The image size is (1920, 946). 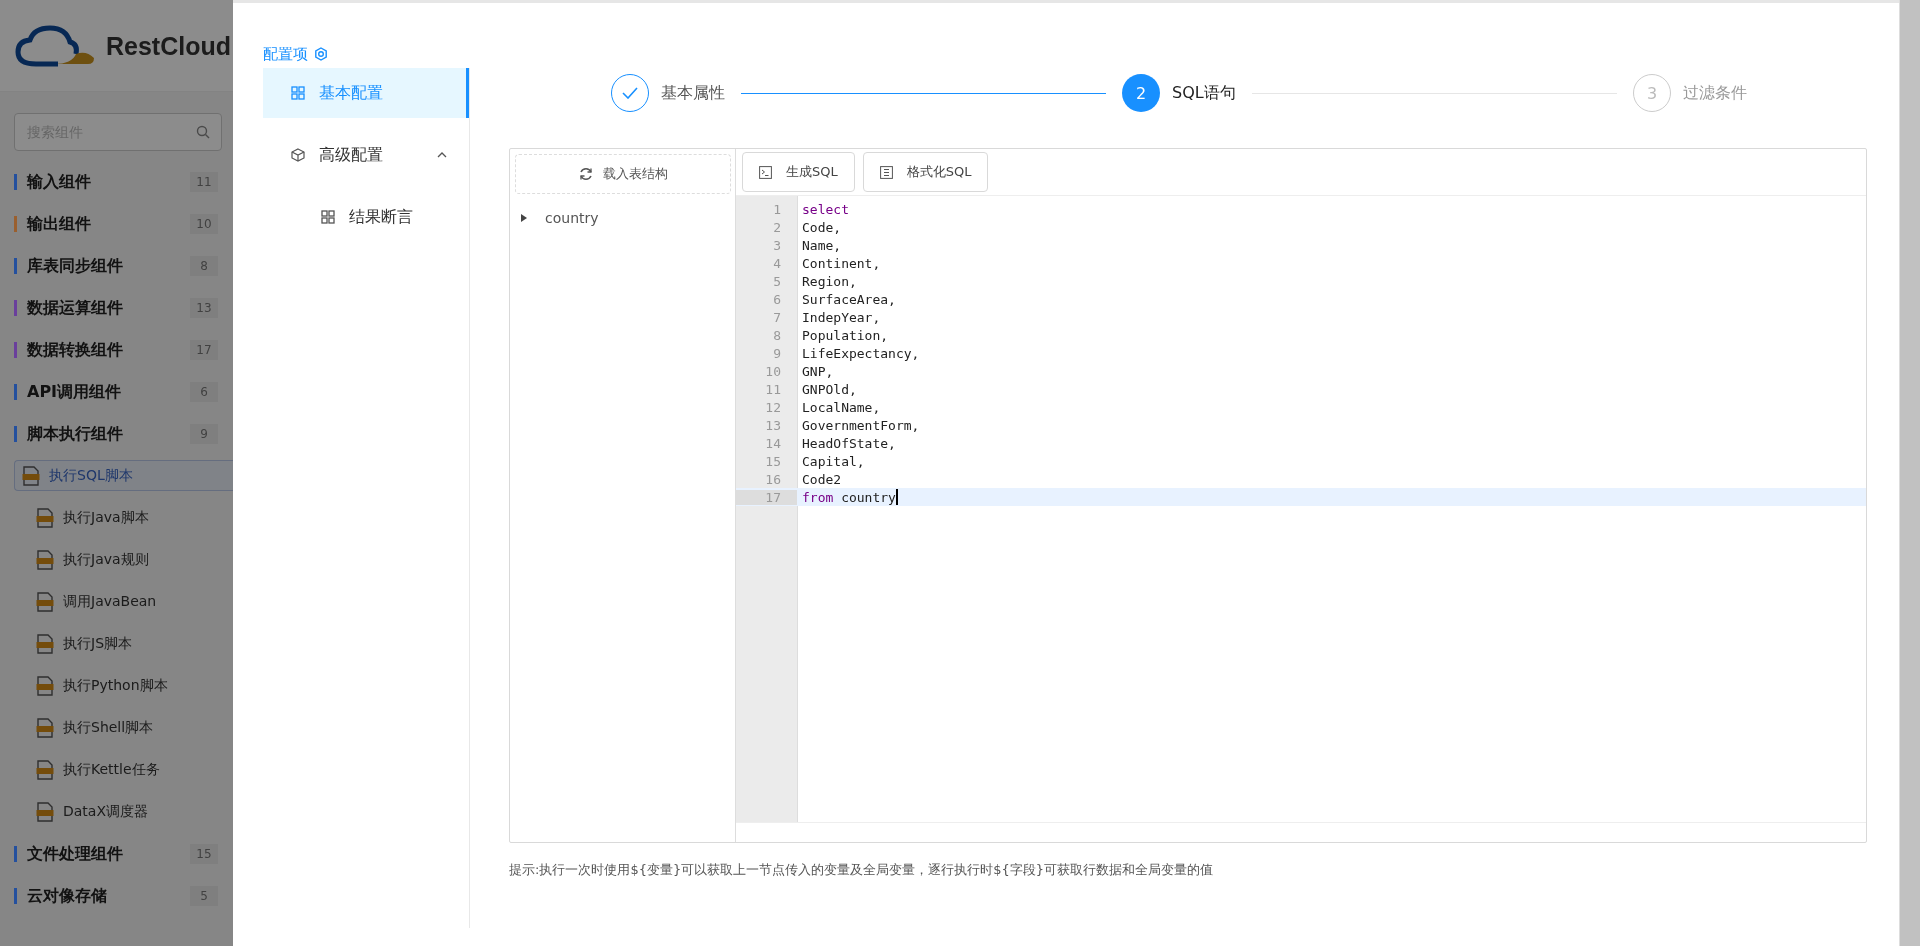 What do you see at coordinates (585, 174) in the screenshot?
I see `refresh-icon` at bounding box center [585, 174].